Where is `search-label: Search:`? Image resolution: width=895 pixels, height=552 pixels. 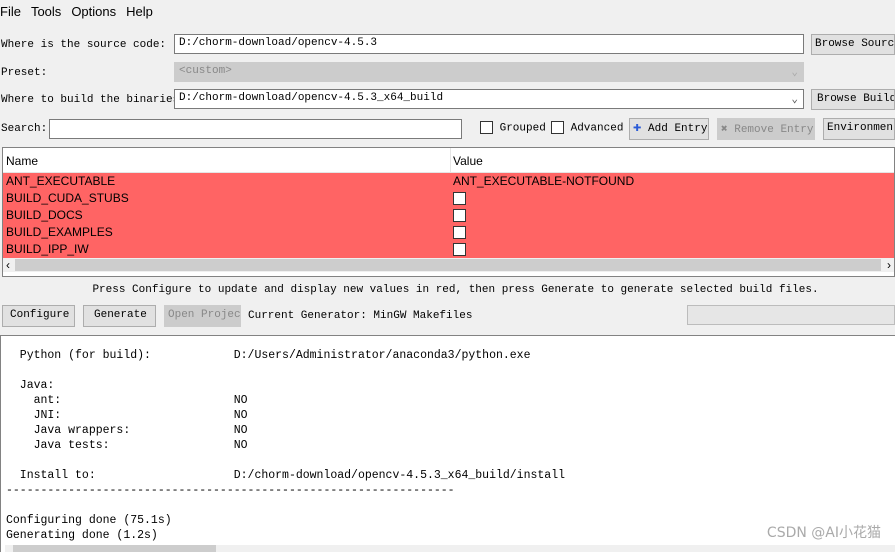 search-label: Search: is located at coordinates (24, 129).